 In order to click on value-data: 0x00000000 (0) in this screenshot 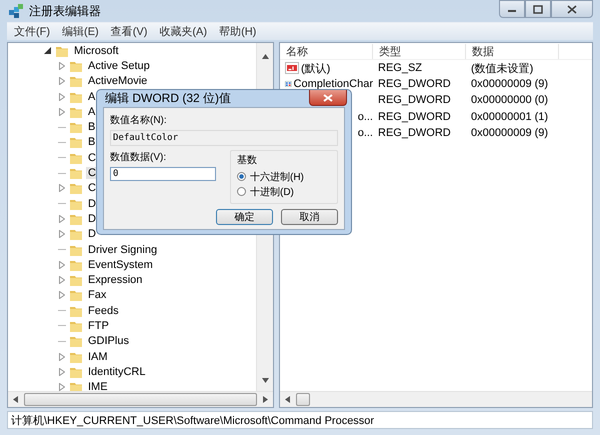, I will do `click(510, 100)`.